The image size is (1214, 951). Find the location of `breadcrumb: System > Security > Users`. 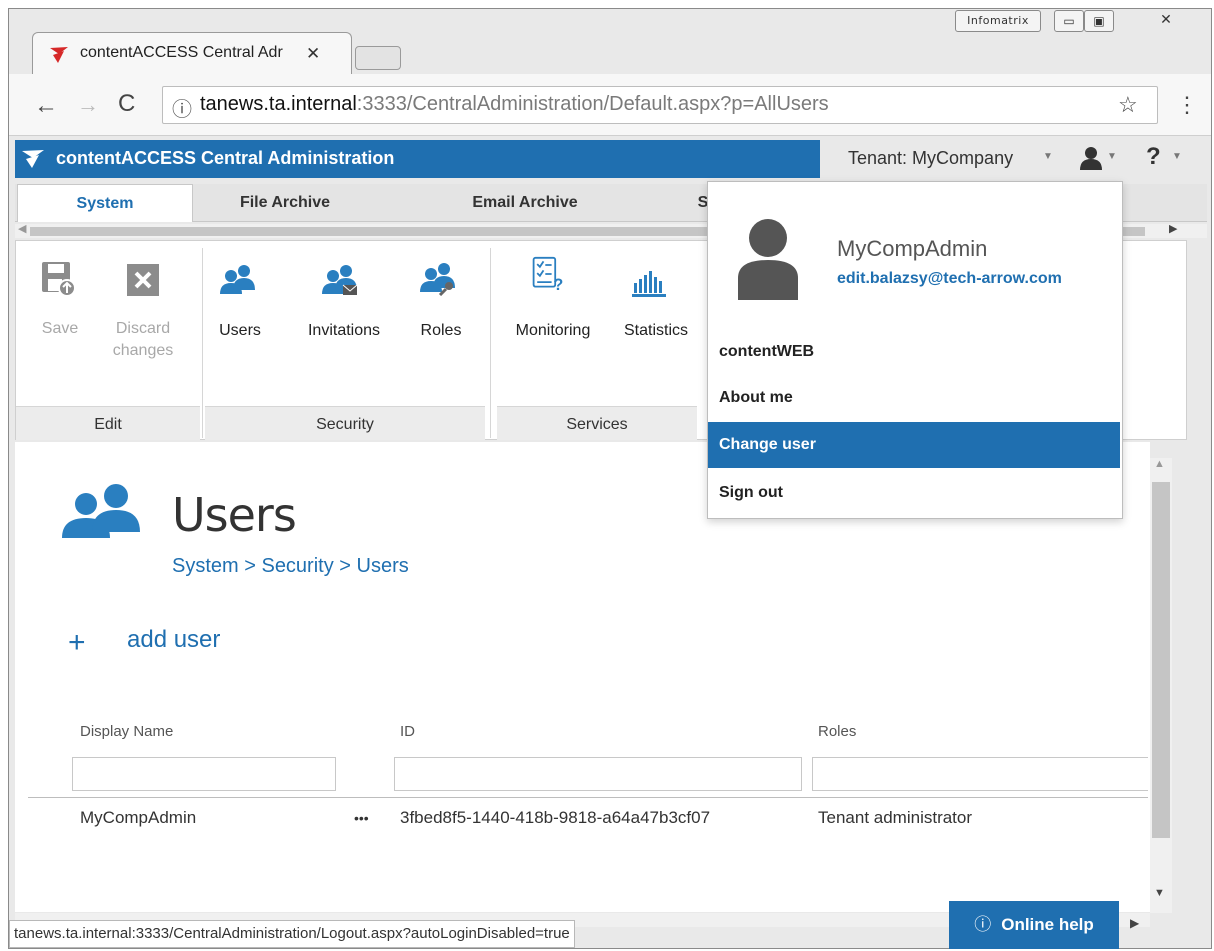

breadcrumb: System > Security > Users is located at coordinates (290, 566).